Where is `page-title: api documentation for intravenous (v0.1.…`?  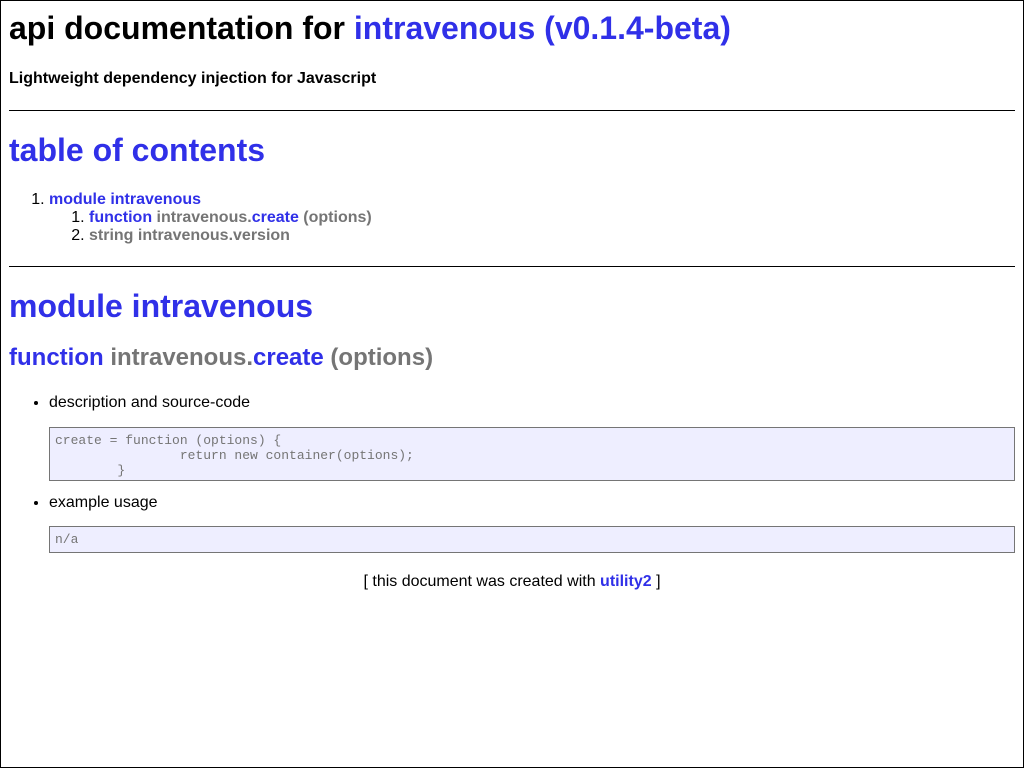
page-title: api documentation for intravenous (v0.1.… is located at coordinates (512, 24).